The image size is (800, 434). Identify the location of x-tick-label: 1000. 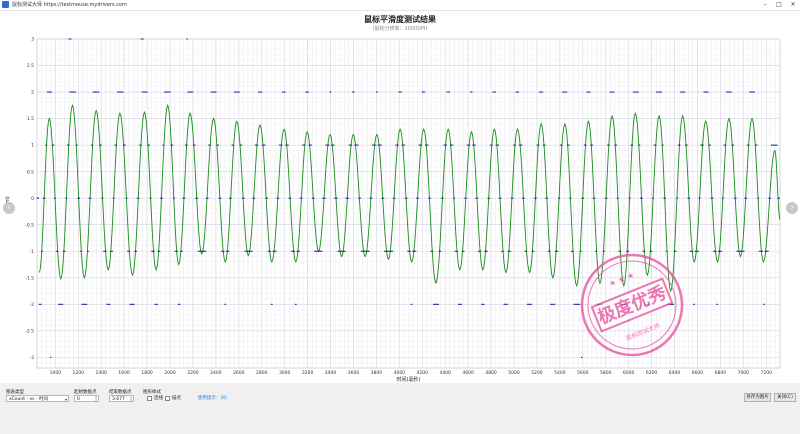
(56, 373).